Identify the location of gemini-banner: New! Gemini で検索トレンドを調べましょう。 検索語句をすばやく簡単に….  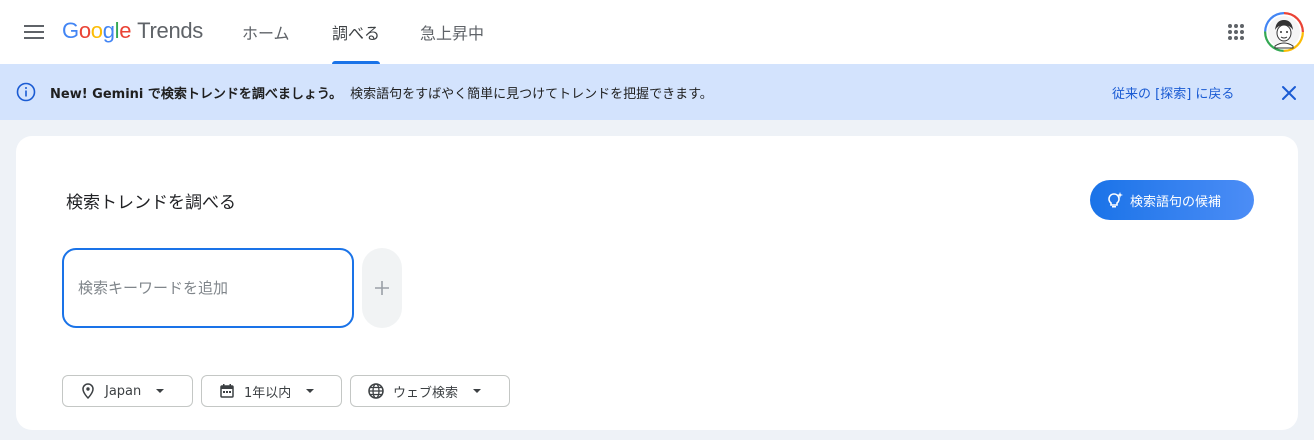
(657, 92).